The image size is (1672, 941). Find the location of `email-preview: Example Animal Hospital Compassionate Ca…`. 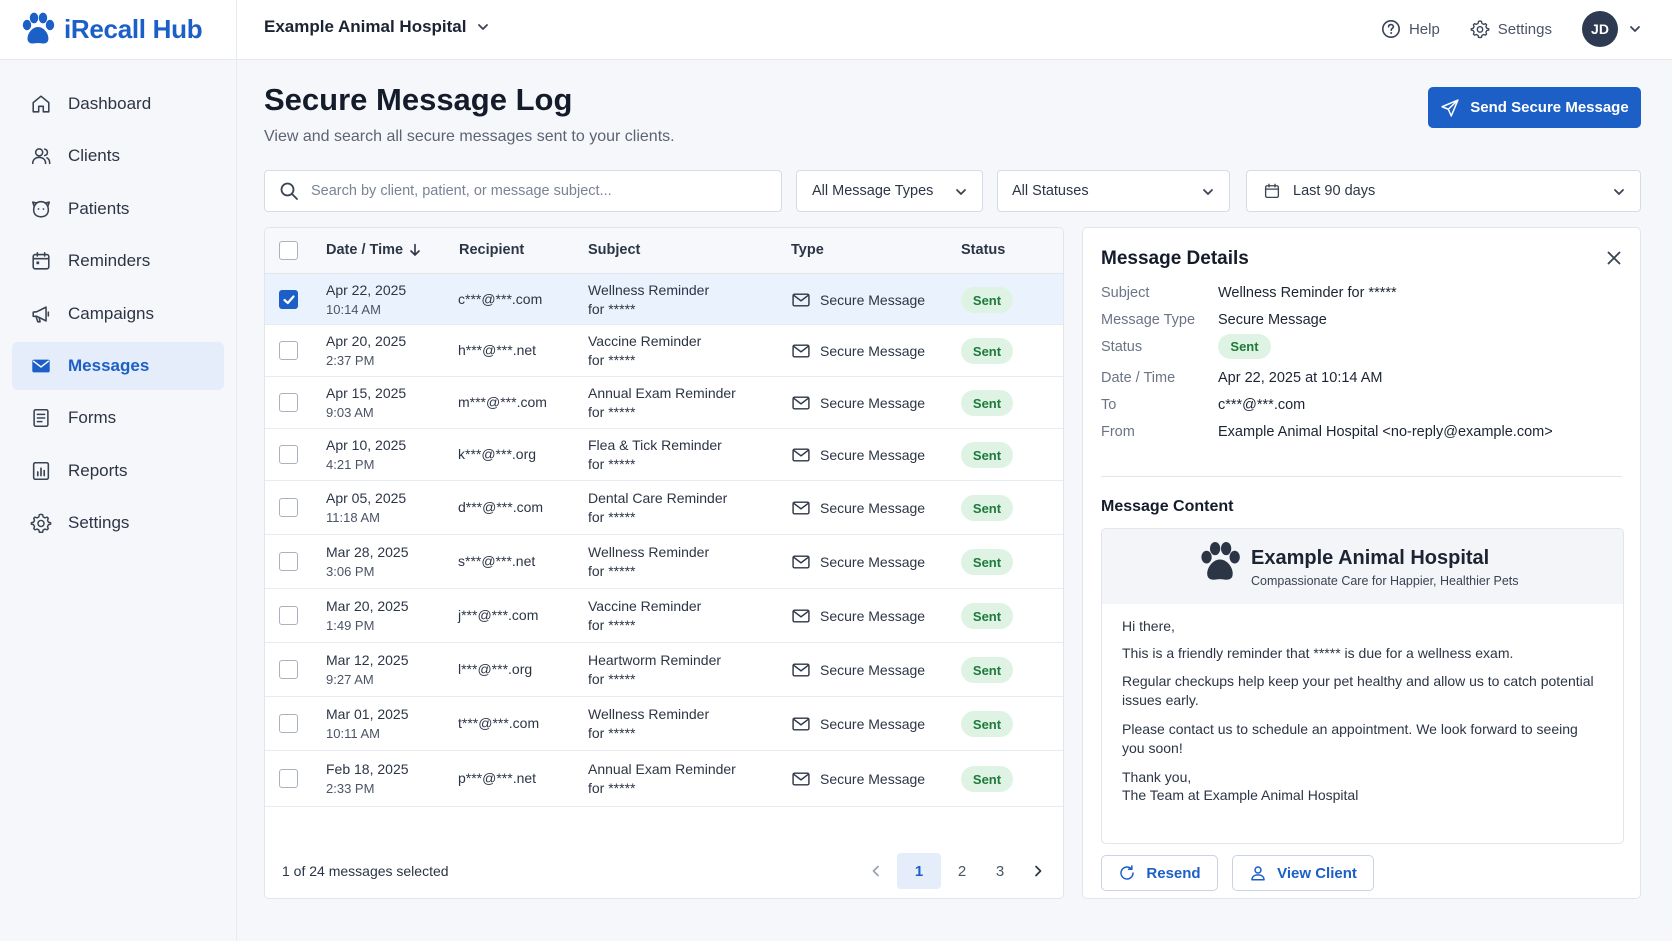

email-preview: Example Animal Hospital Compassionate Ca… is located at coordinates (1362, 686).